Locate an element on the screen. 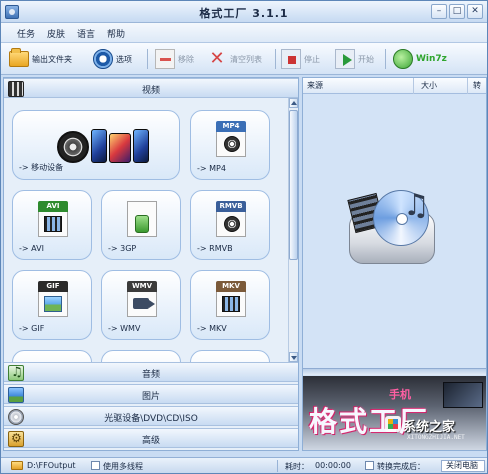  tile-rmvb: RMVB -> RMVB is located at coordinates (230, 225).